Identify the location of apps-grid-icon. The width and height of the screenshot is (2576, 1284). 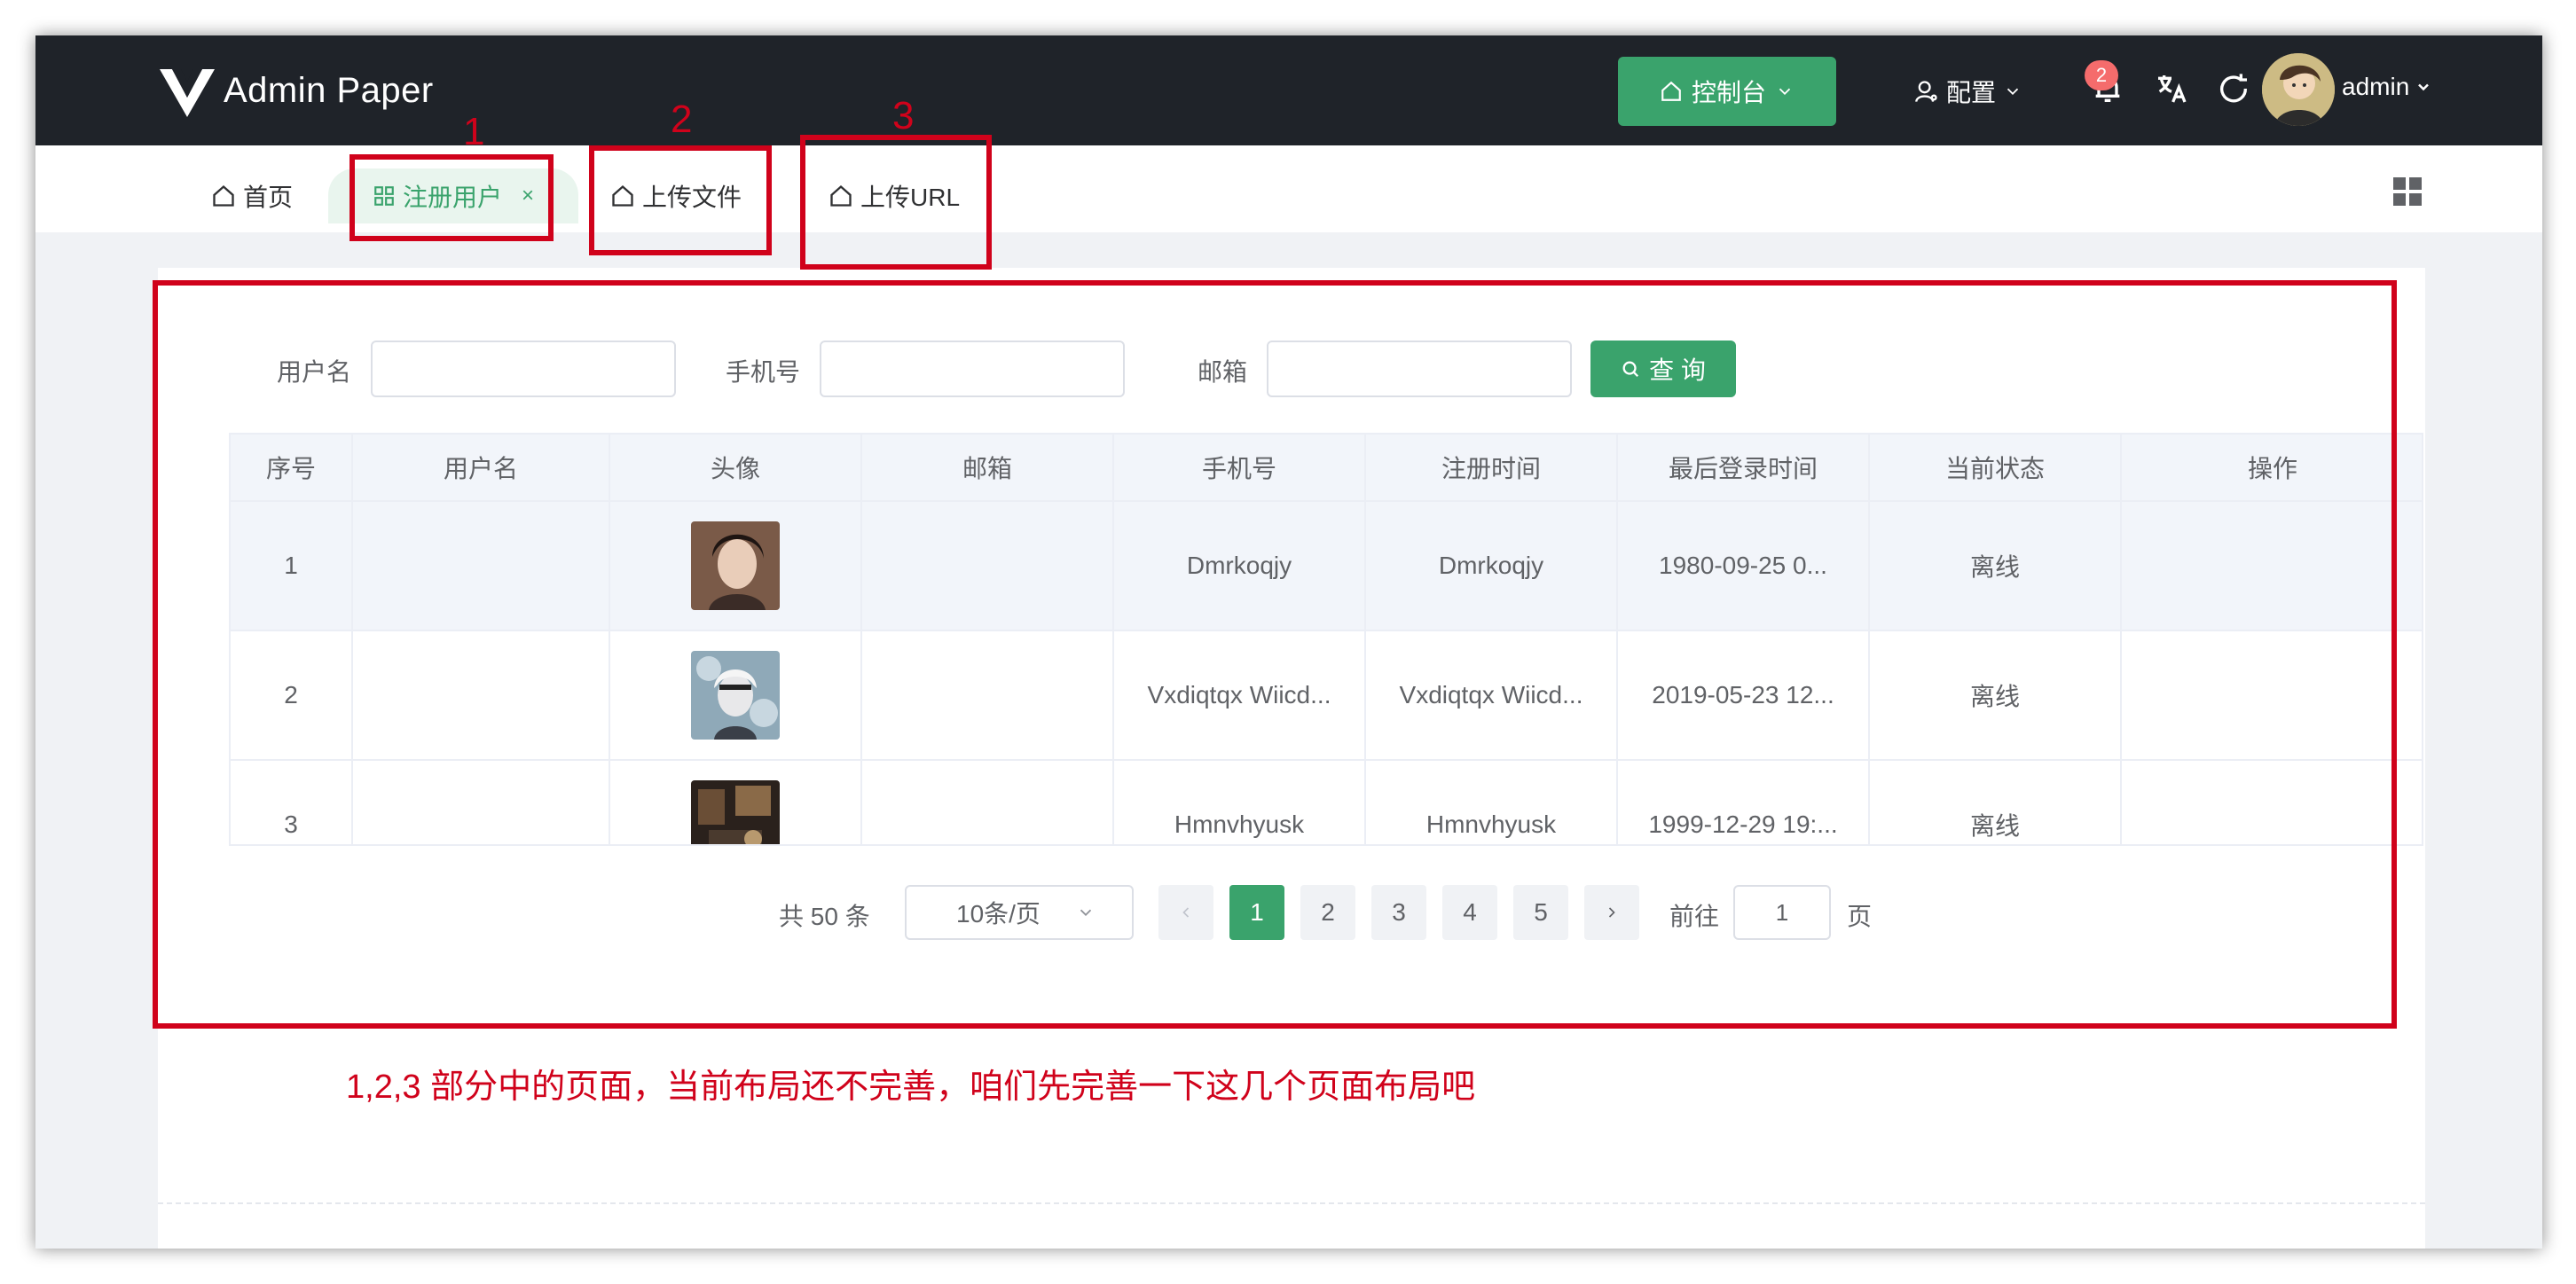
(2407, 191).